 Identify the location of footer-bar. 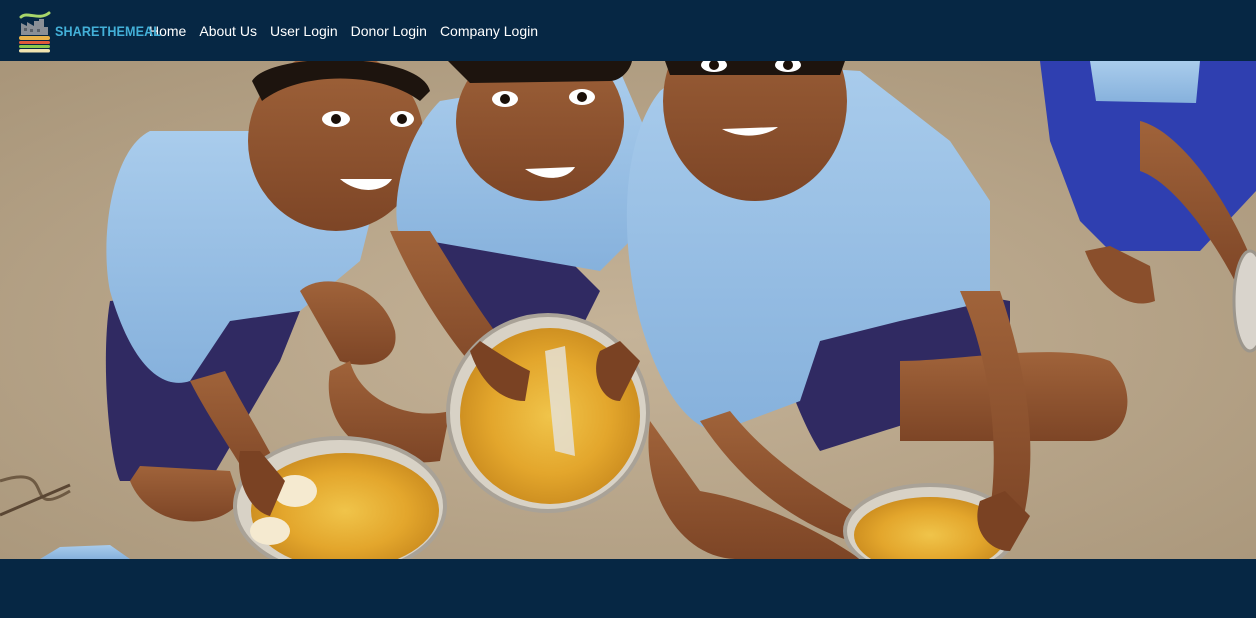
(628, 588).